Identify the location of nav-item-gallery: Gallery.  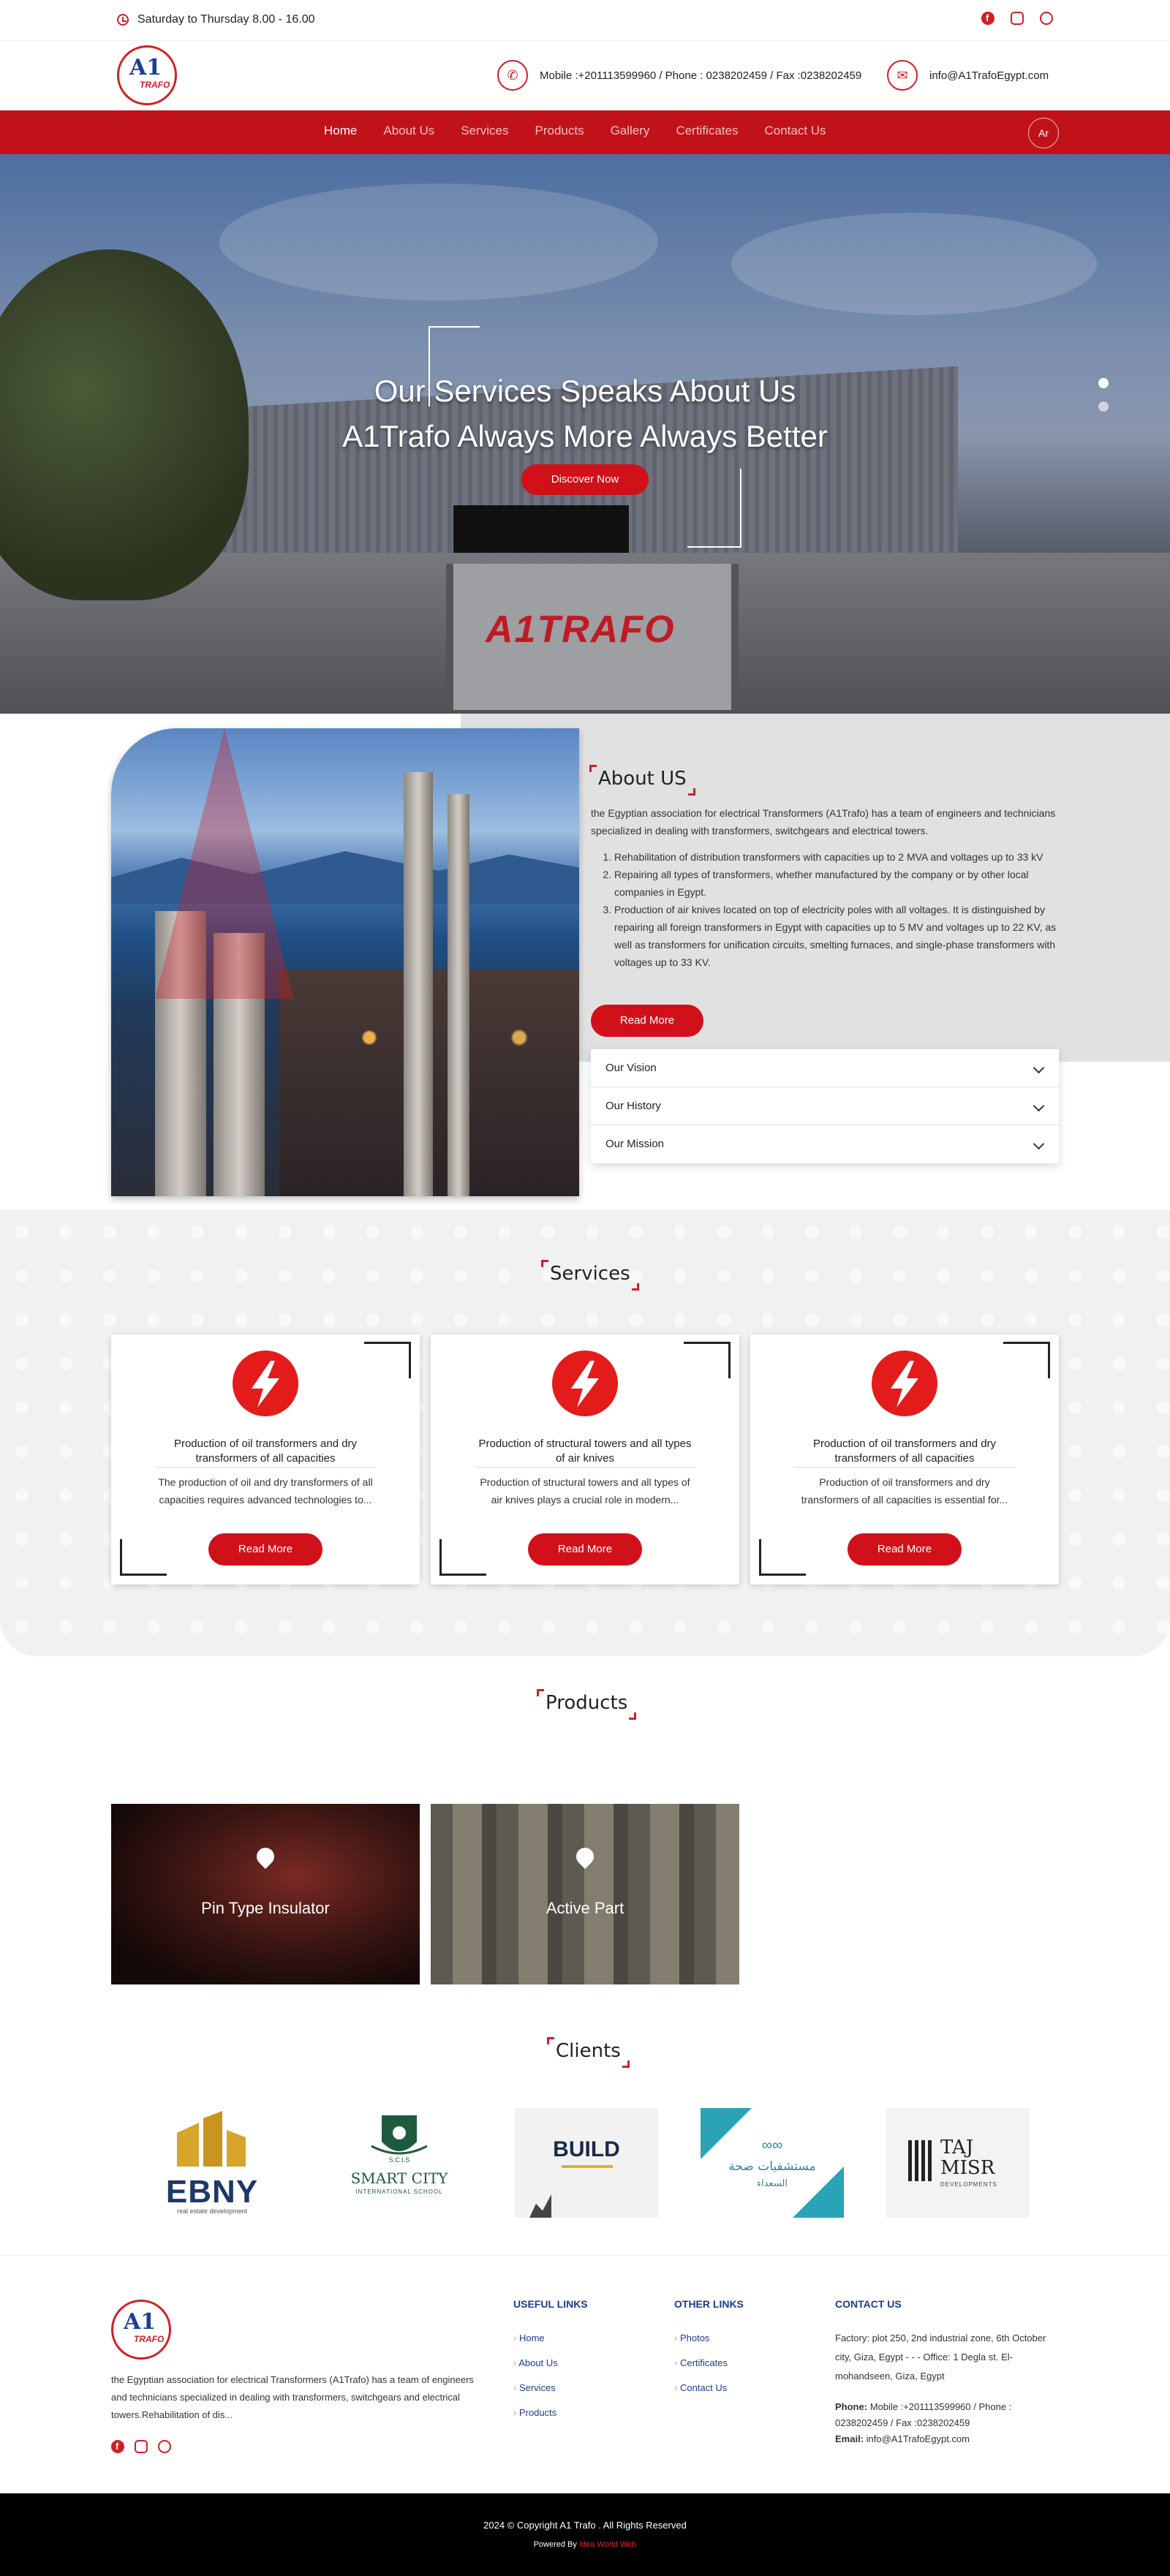
(630, 131).